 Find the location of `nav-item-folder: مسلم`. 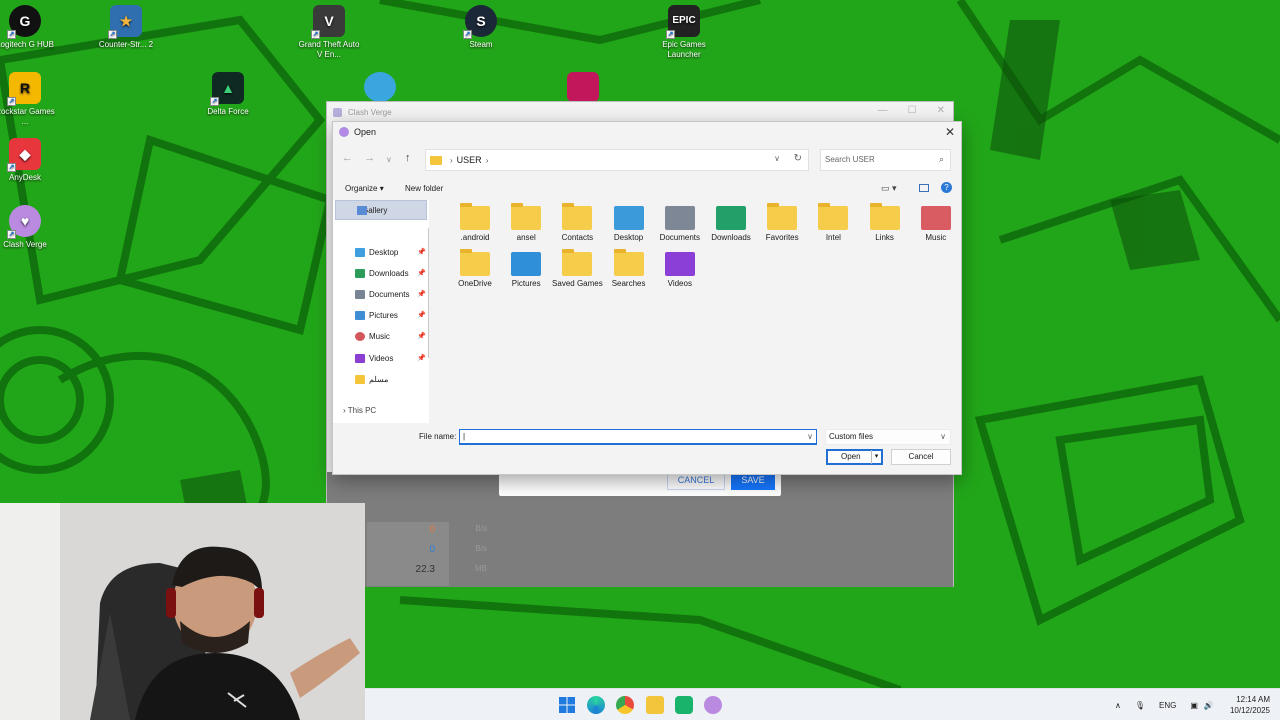

nav-item-folder: مسلم is located at coordinates (371, 379).